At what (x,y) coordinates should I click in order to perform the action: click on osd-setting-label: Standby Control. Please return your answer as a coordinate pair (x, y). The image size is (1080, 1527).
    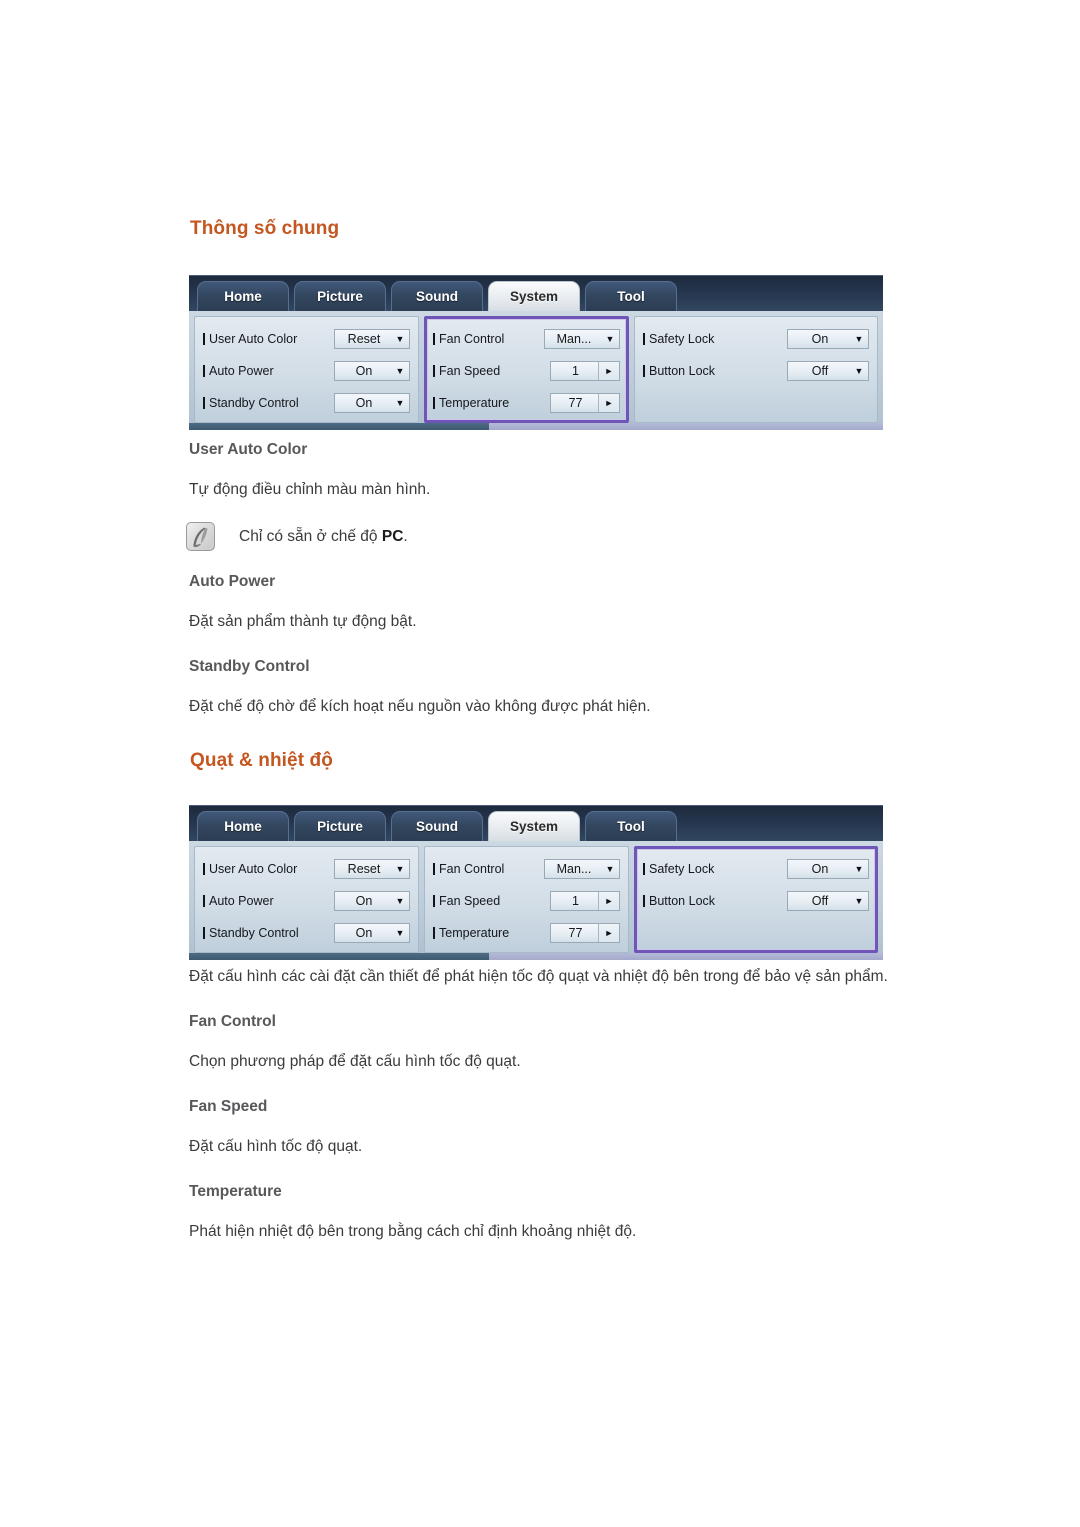
    Looking at the image, I should click on (268, 933).